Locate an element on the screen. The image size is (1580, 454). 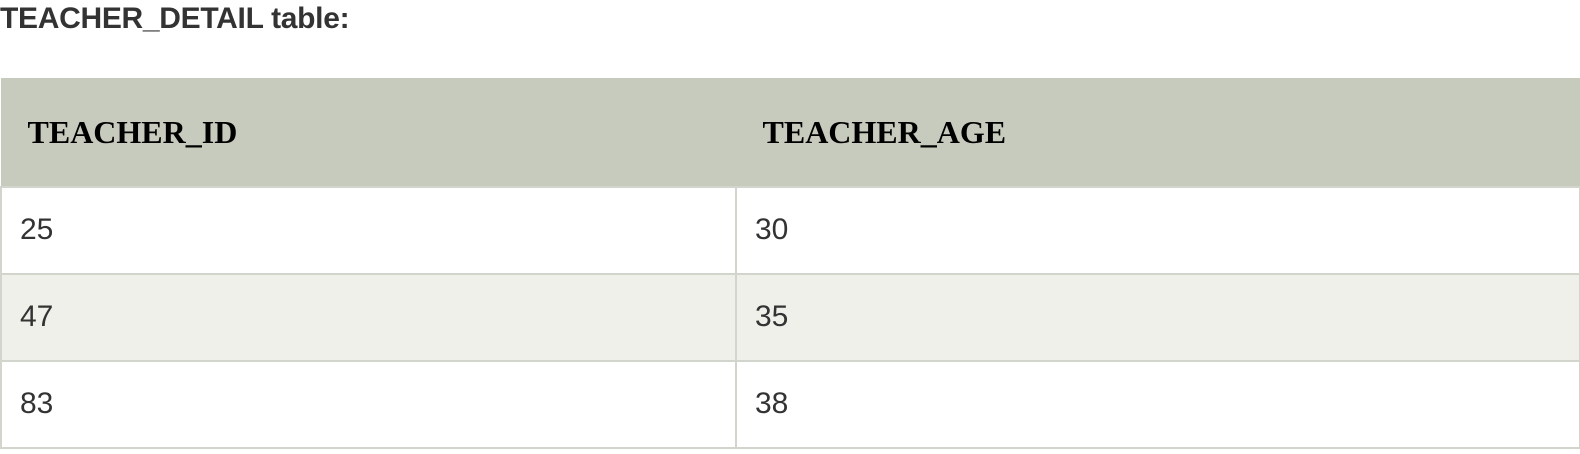
cell-teacher-age: 35 is located at coordinates (1157, 317).